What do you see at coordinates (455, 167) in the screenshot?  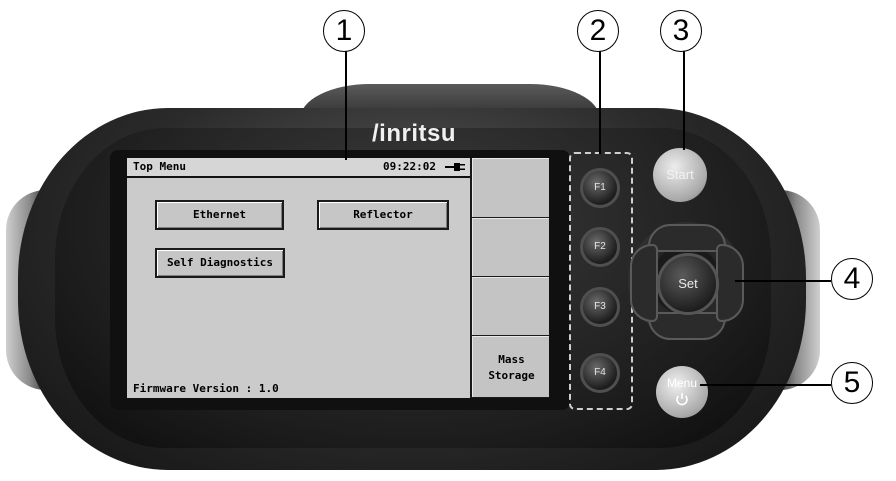 I see `power-plug-icon` at bounding box center [455, 167].